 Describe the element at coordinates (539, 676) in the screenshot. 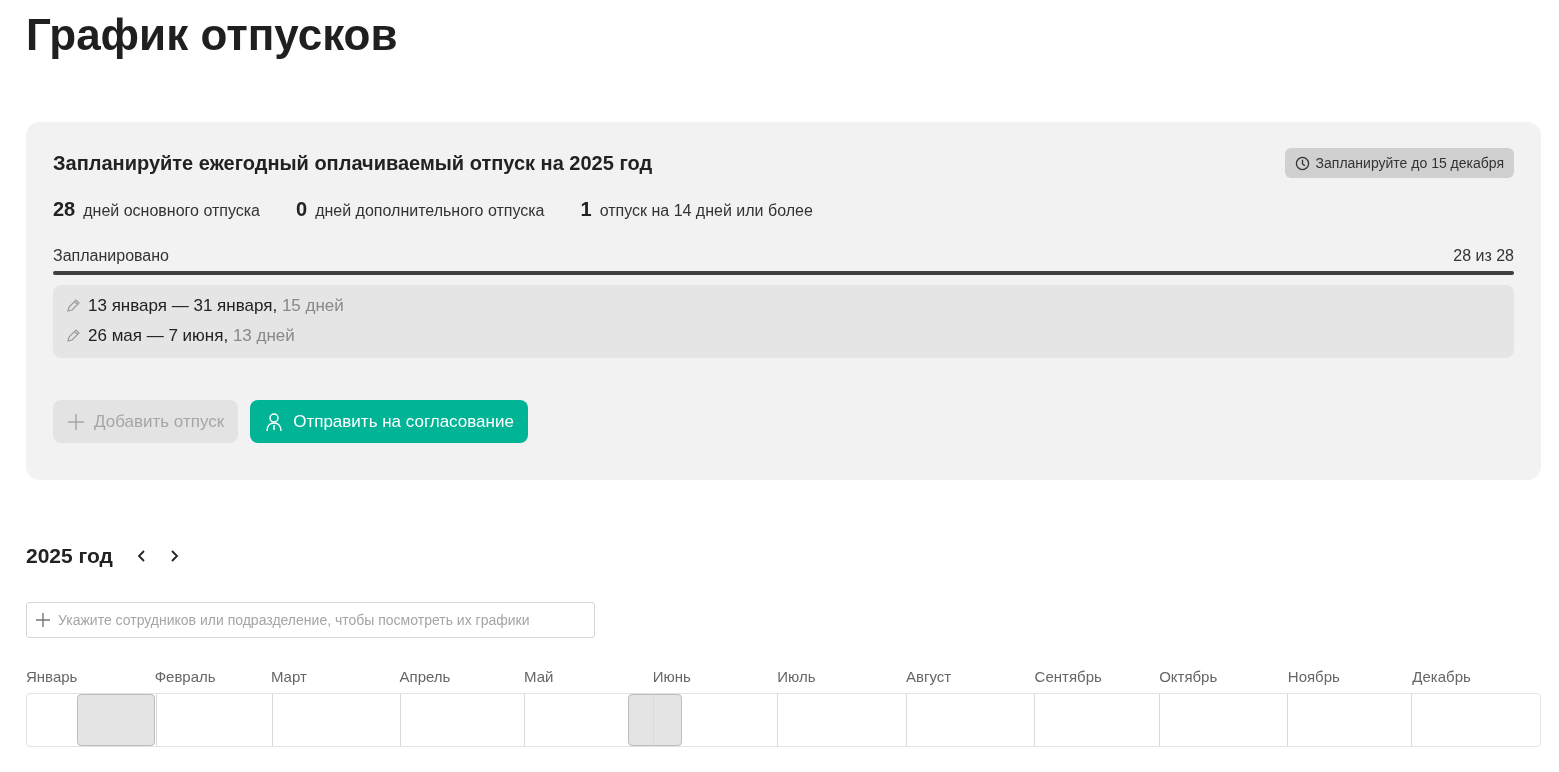

I see `month-label: Май` at that location.